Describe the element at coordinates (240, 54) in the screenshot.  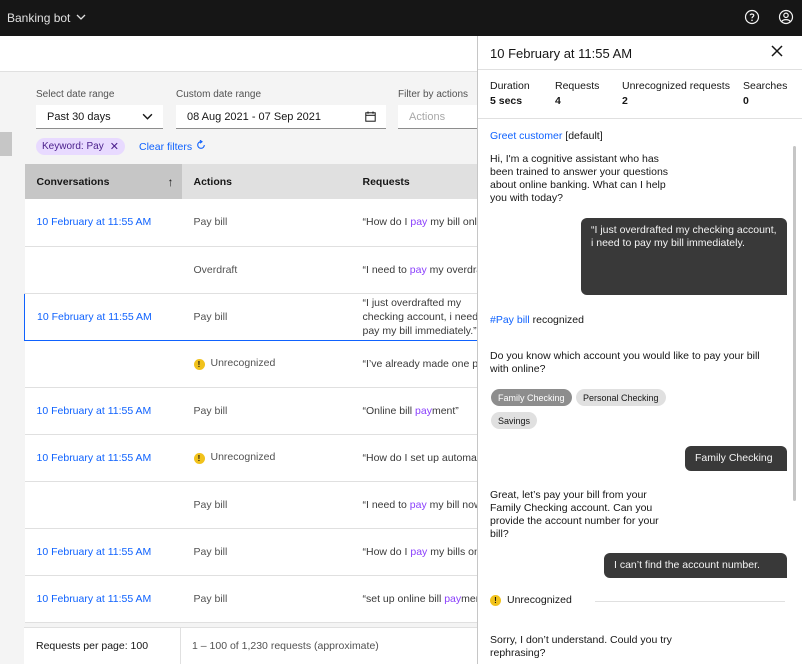
I see `sub-header` at that location.